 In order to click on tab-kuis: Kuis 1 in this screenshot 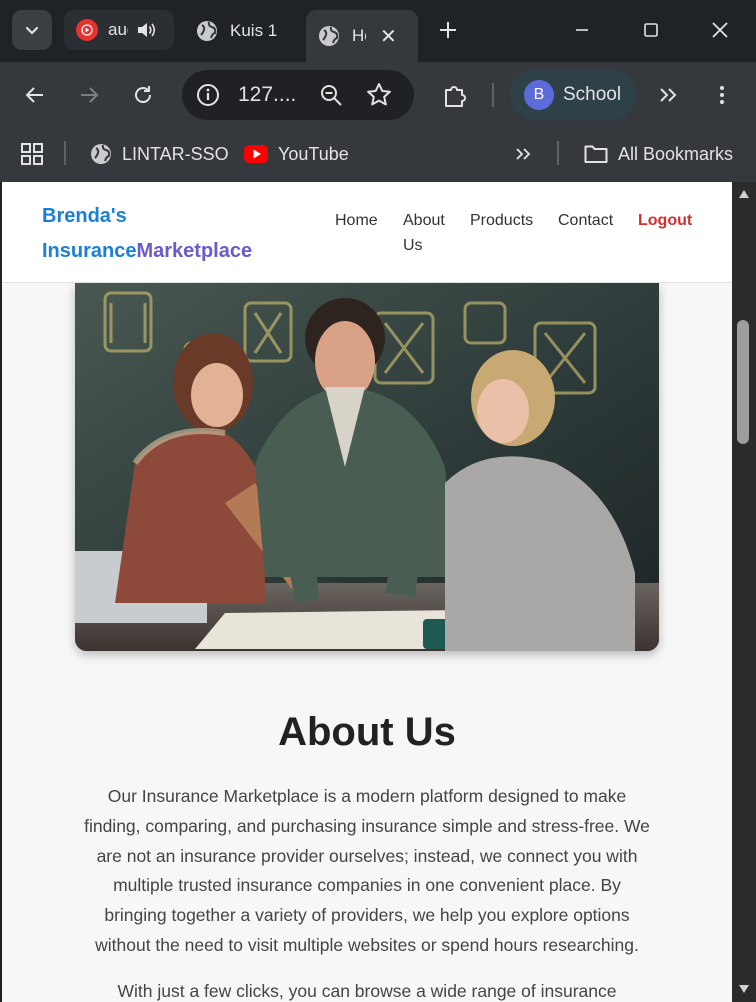, I will do `click(242, 31)`.